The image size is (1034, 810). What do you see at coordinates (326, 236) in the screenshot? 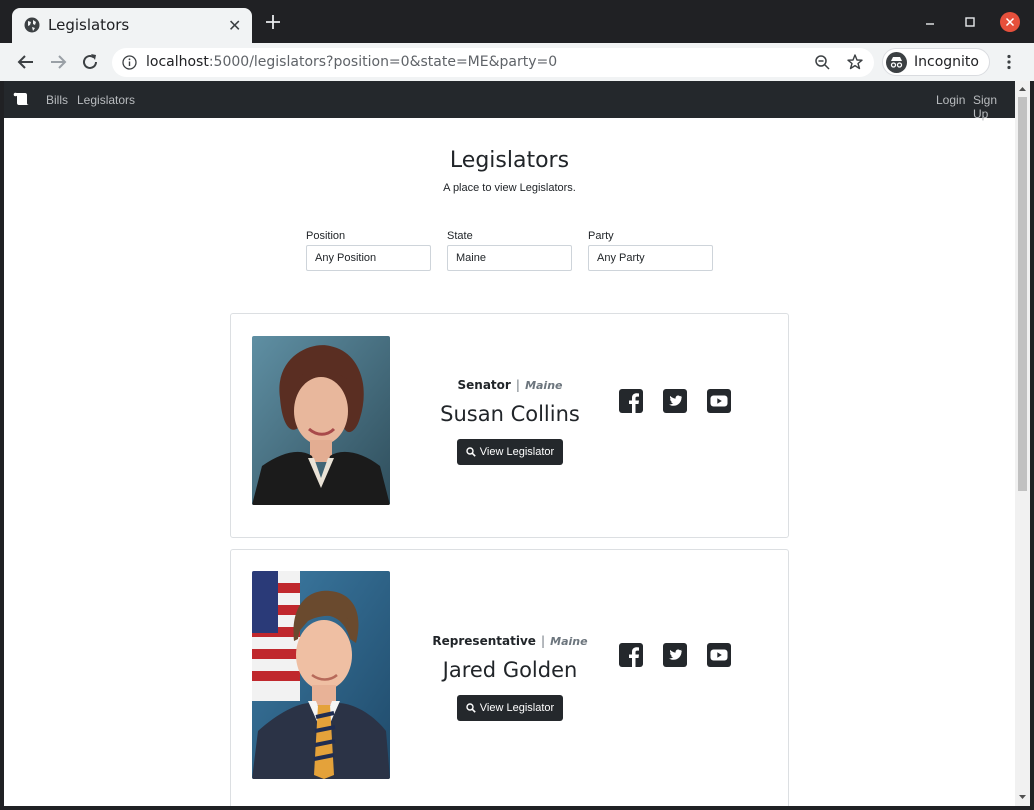
I see `position-filter-label: Position` at bounding box center [326, 236].